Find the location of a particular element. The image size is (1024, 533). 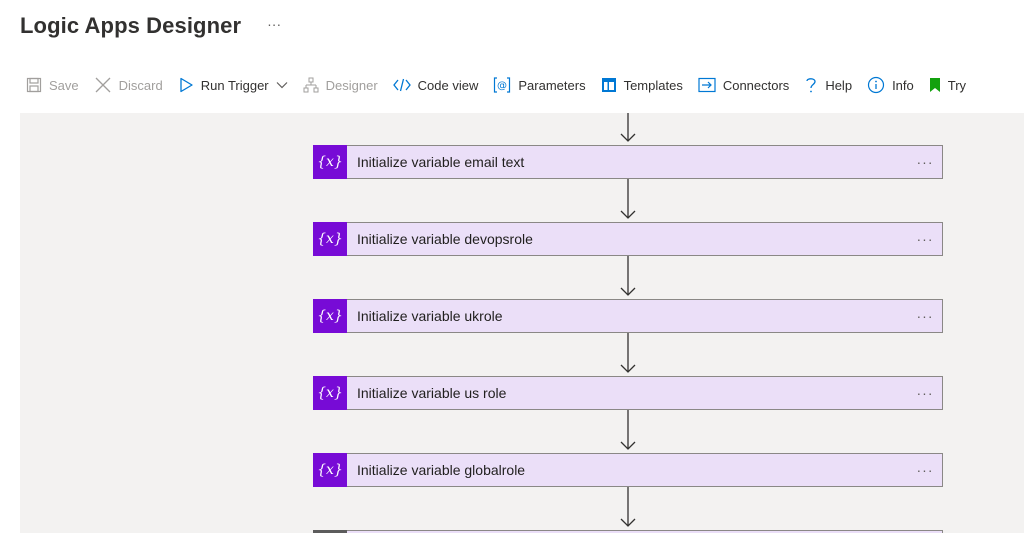

code-view-button: Code view is located at coordinates (435, 85).